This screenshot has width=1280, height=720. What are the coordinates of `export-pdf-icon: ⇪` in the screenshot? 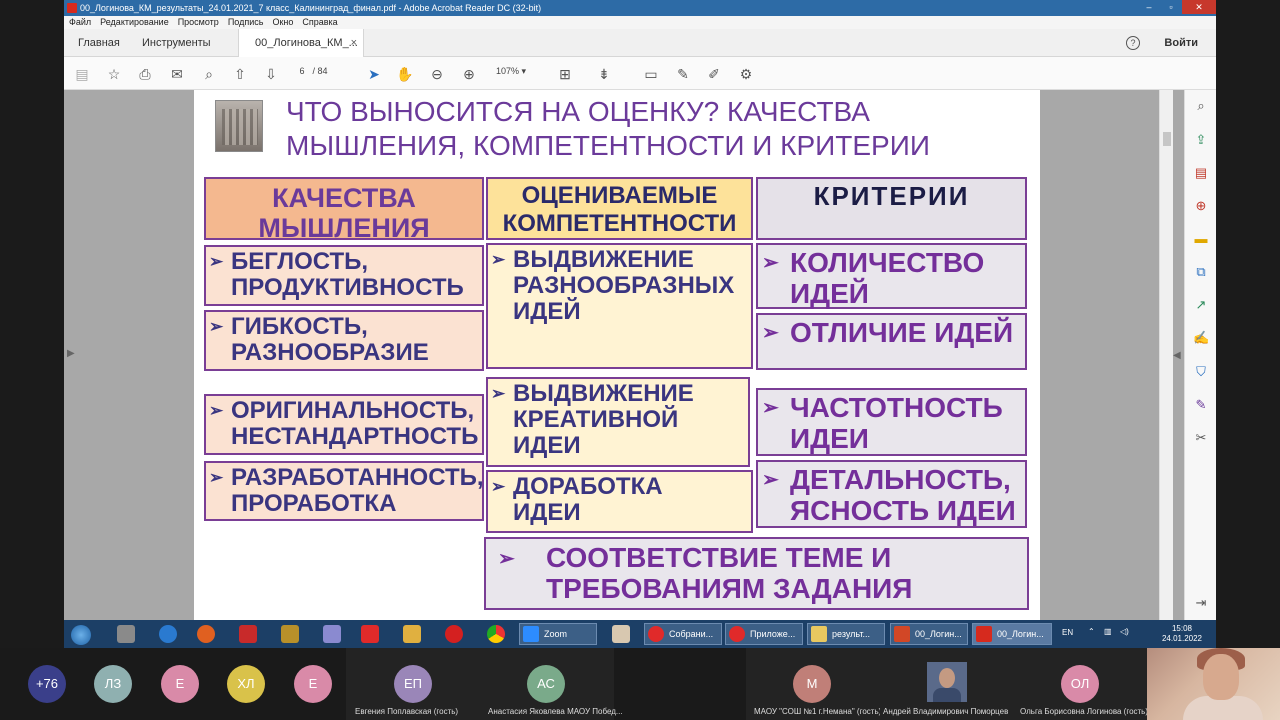 It's located at (1201, 140).